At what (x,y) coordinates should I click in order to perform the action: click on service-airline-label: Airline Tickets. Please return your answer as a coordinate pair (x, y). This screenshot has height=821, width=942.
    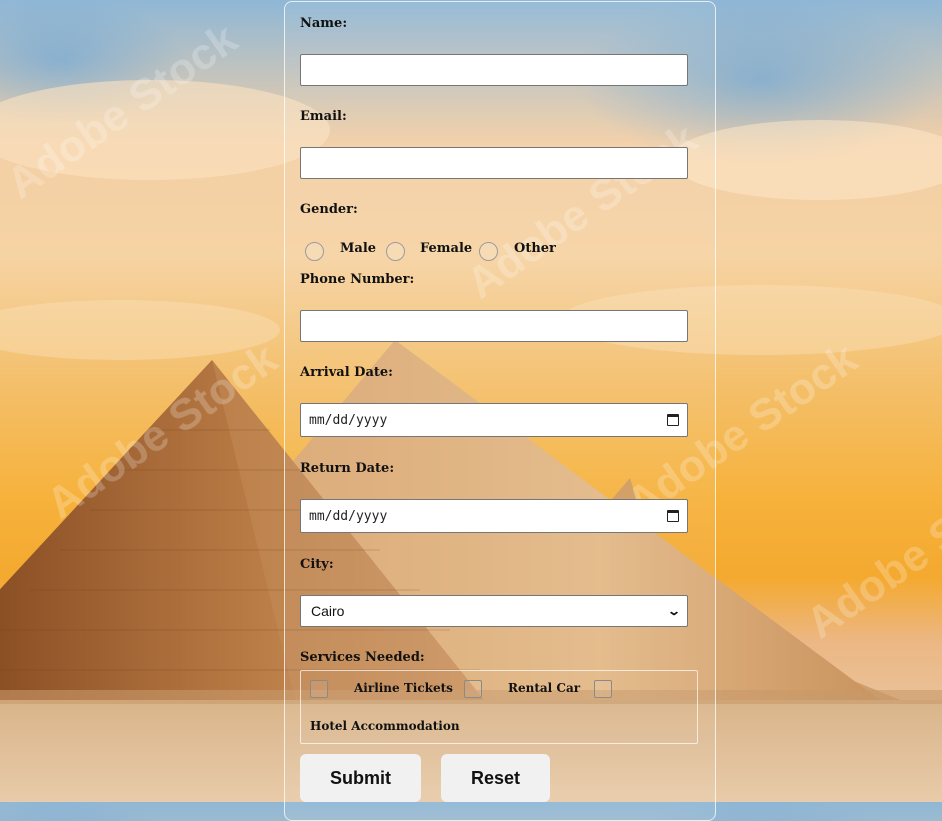
    Looking at the image, I should click on (403, 688).